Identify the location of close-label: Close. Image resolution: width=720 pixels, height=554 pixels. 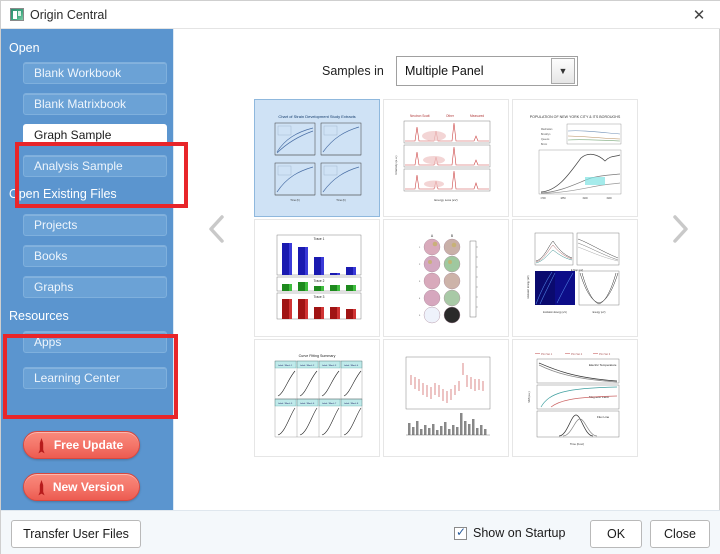
(680, 534).